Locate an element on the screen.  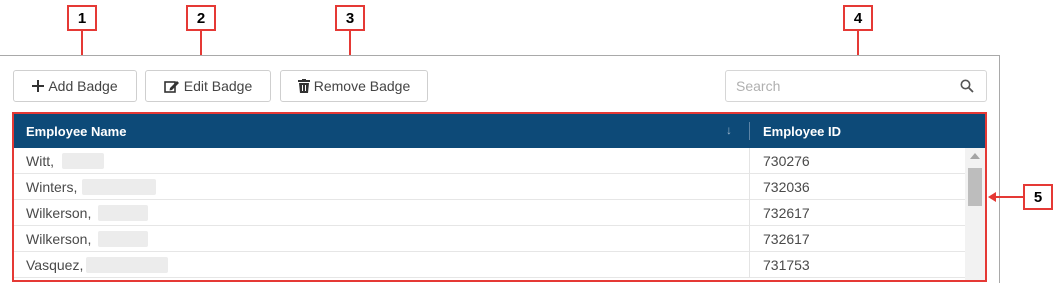
employee-id-cell: 731753 is located at coordinates (786, 265).